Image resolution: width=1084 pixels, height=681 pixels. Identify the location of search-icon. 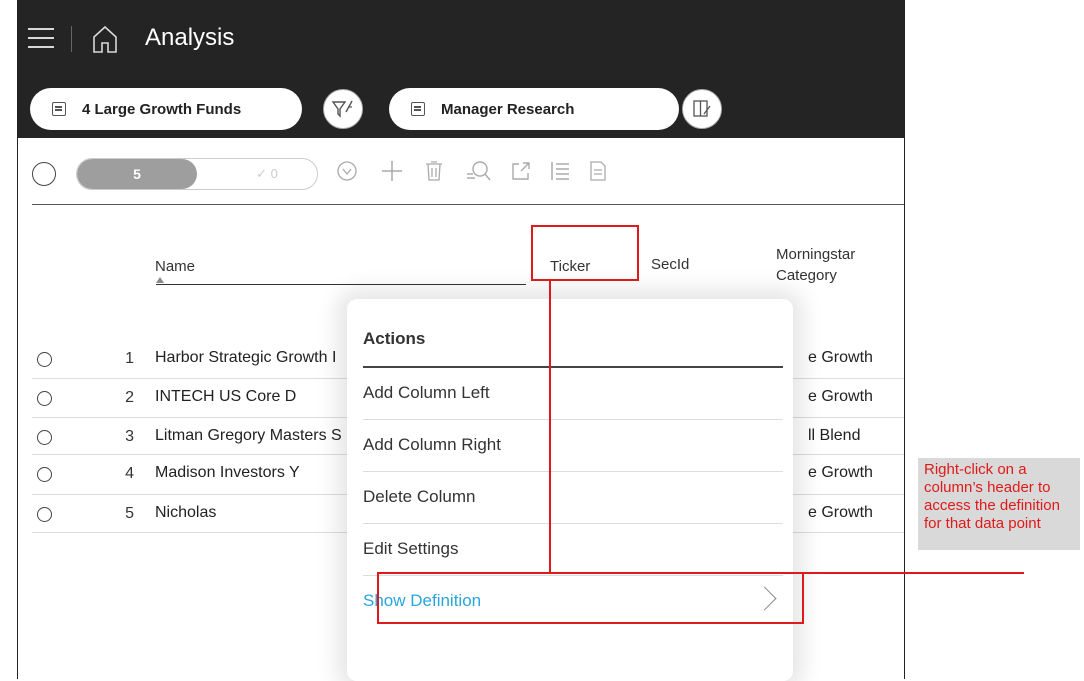
(478, 171).